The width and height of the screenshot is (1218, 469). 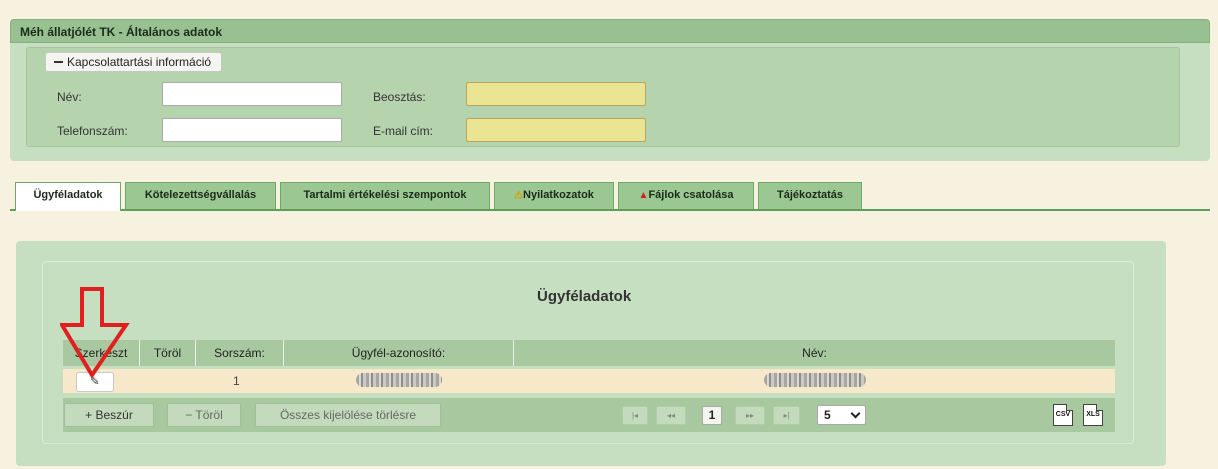 What do you see at coordinates (348, 415) in the screenshot?
I see `clear-all-selection-button: Összes kijelölése törlésre` at bounding box center [348, 415].